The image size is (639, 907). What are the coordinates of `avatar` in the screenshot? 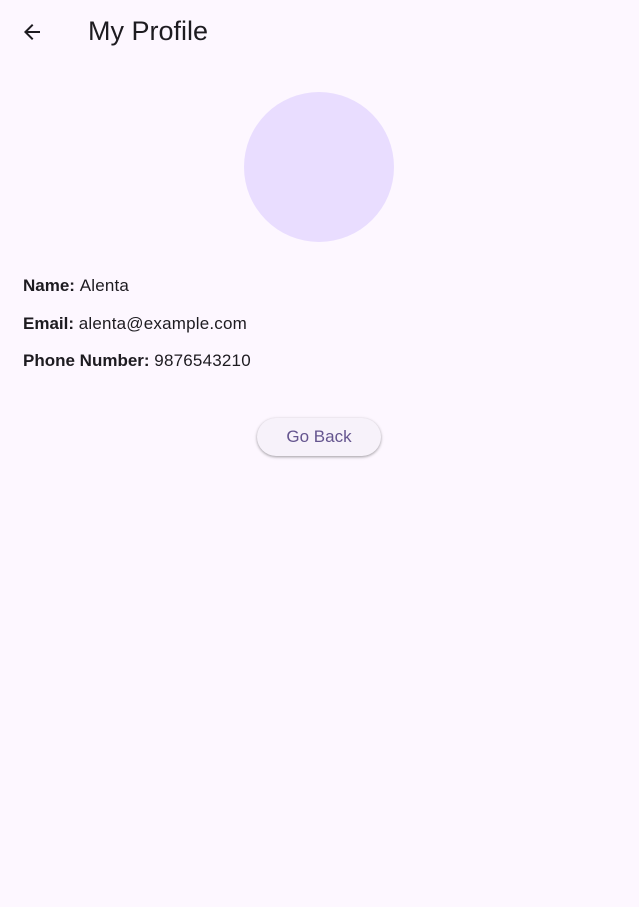 It's located at (319, 167).